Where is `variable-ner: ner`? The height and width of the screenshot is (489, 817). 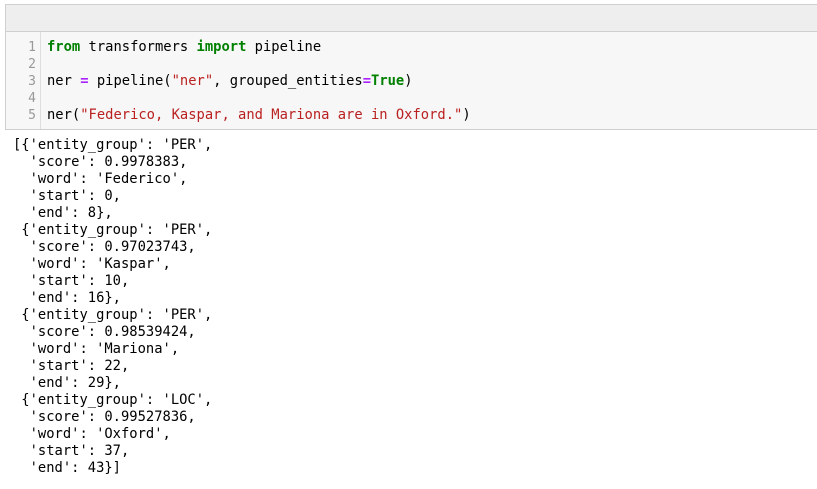
variable-ner: ner is located at coordinates (64, 81).